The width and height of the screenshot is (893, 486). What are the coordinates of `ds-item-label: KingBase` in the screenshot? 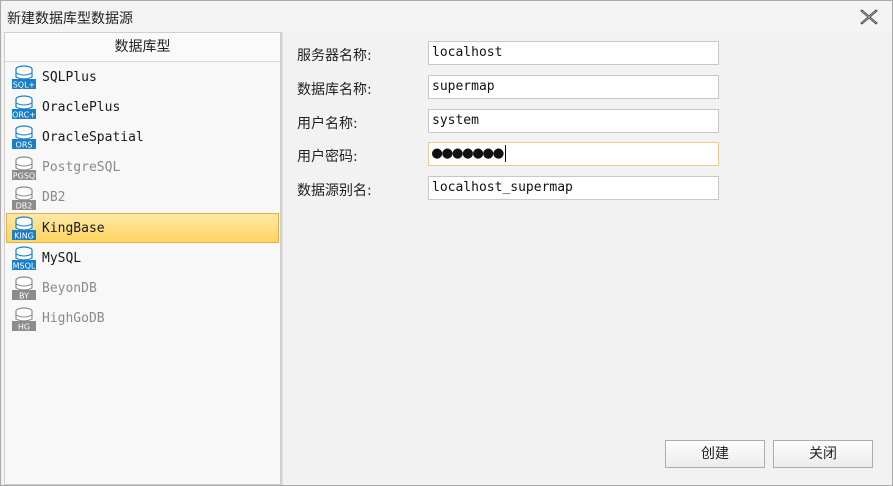 It's located at (73, 228).